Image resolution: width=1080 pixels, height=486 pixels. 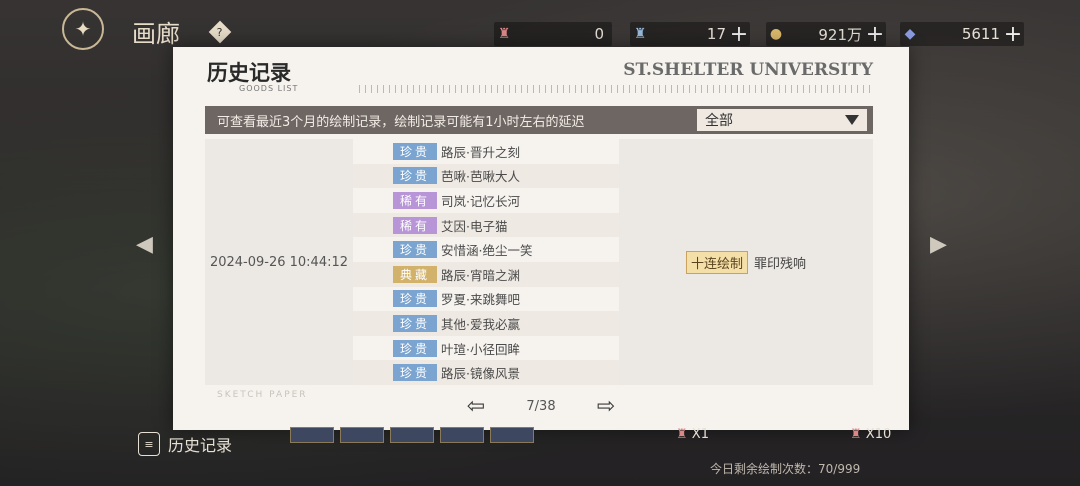 I want to click on list-item: 珍贵 其他·爱我必赢, so click(x=486, y=323).